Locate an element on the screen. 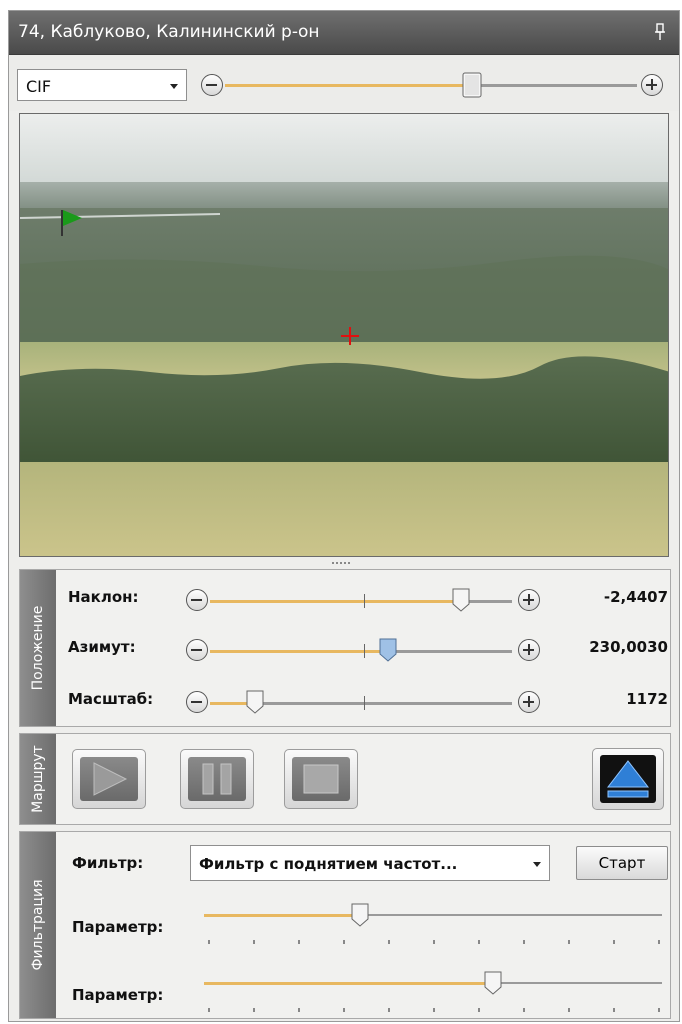 The height and width of the screenshot is (1024, 682). azimuth-slider-fill is located at coordinates (299, 651).